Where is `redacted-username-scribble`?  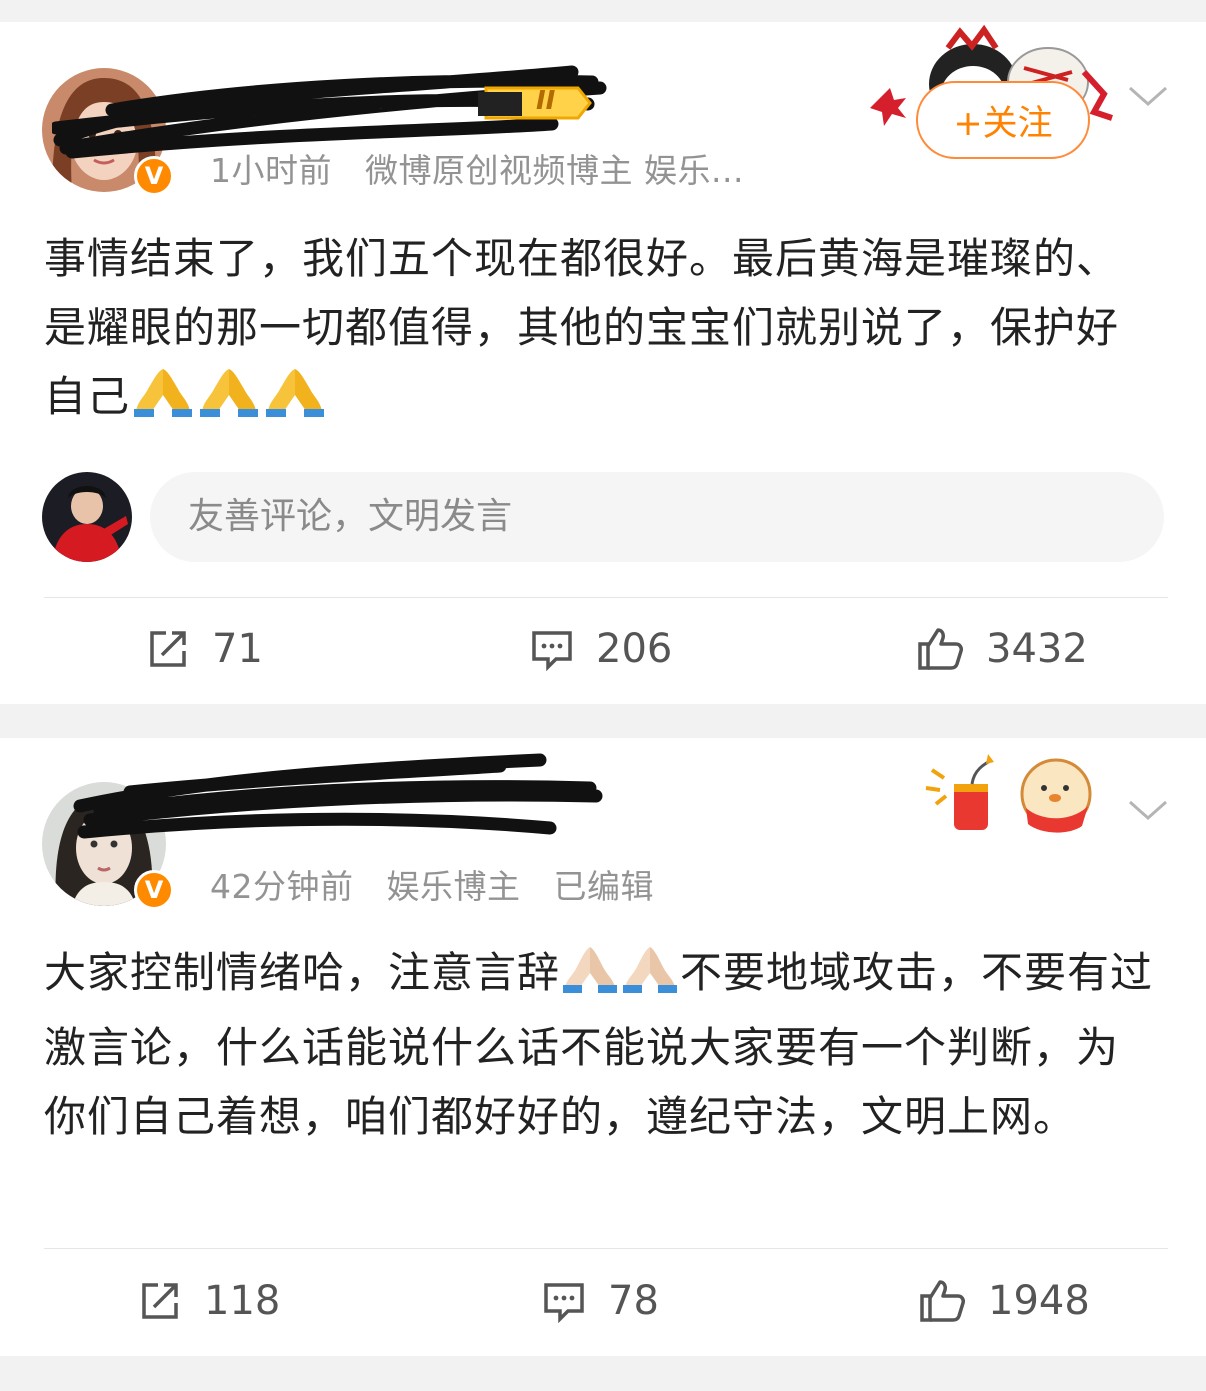
redacted-username-scribble is located at coordinates (338, 796).